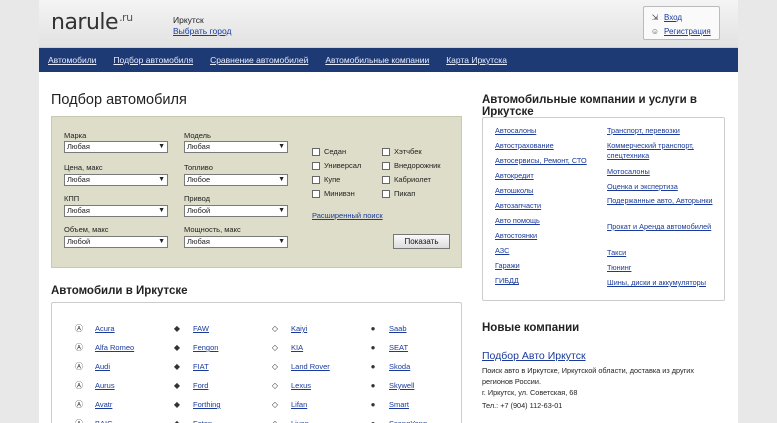 The image size is (777, 423). Describe the element at coordinates (289, 385) in the screenshot. I see `brand-item: ◇ Lexus` at that location.